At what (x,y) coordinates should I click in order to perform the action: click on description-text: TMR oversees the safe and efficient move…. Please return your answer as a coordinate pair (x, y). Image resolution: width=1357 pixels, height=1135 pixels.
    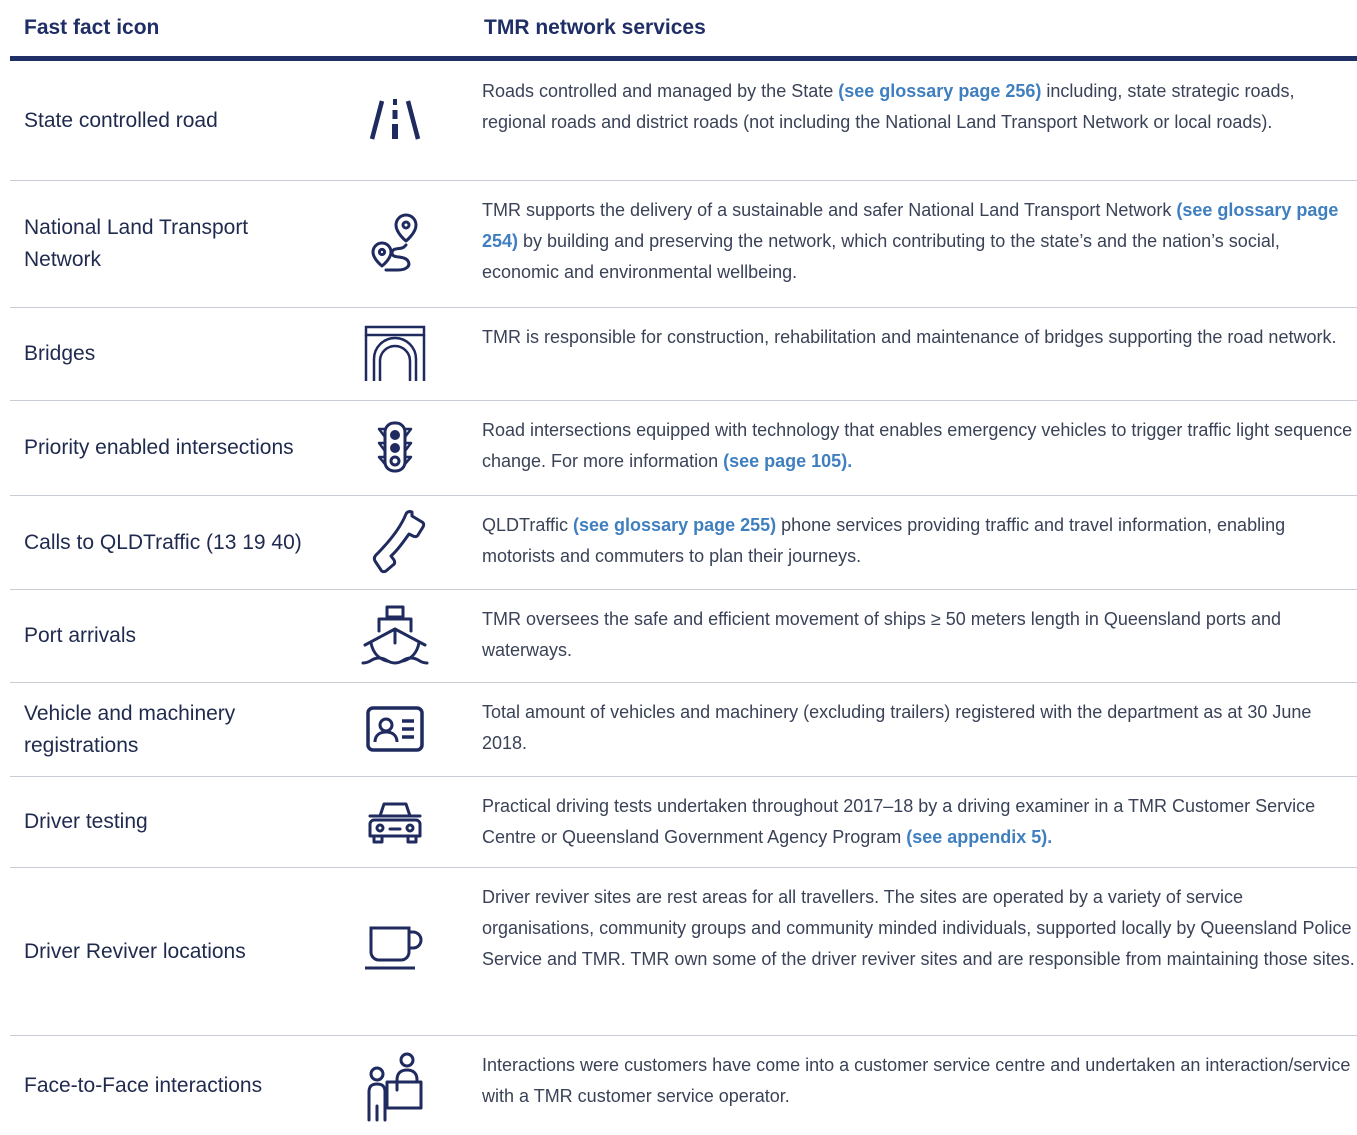
    Looking at the image, I should click on (881, 634).